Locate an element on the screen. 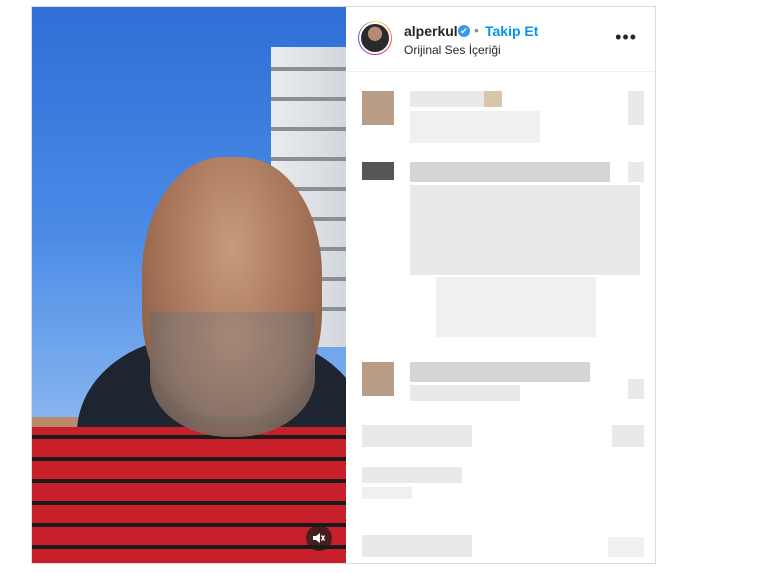 The image size is (770, 574). blurred-post-button is located at coordinates (626, 547).